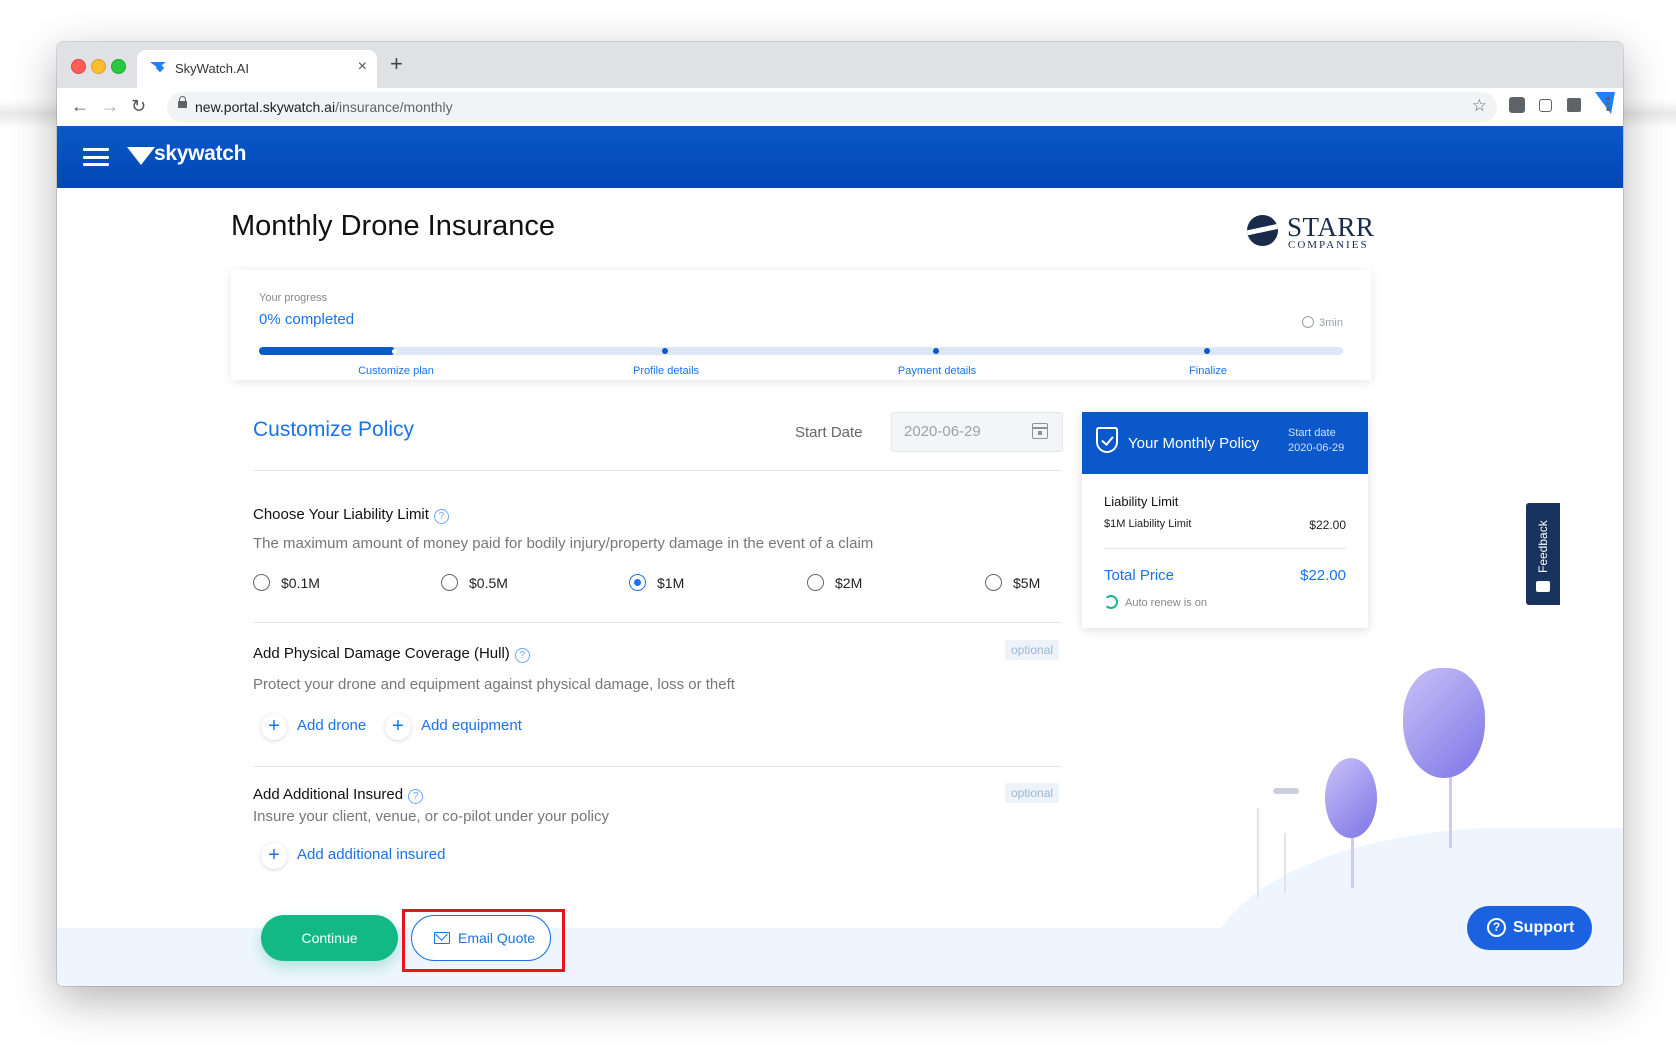 This screenshot has width=1676, height=1058. I want to click on policy-start-date-label: Start date, so click(1312, 433).